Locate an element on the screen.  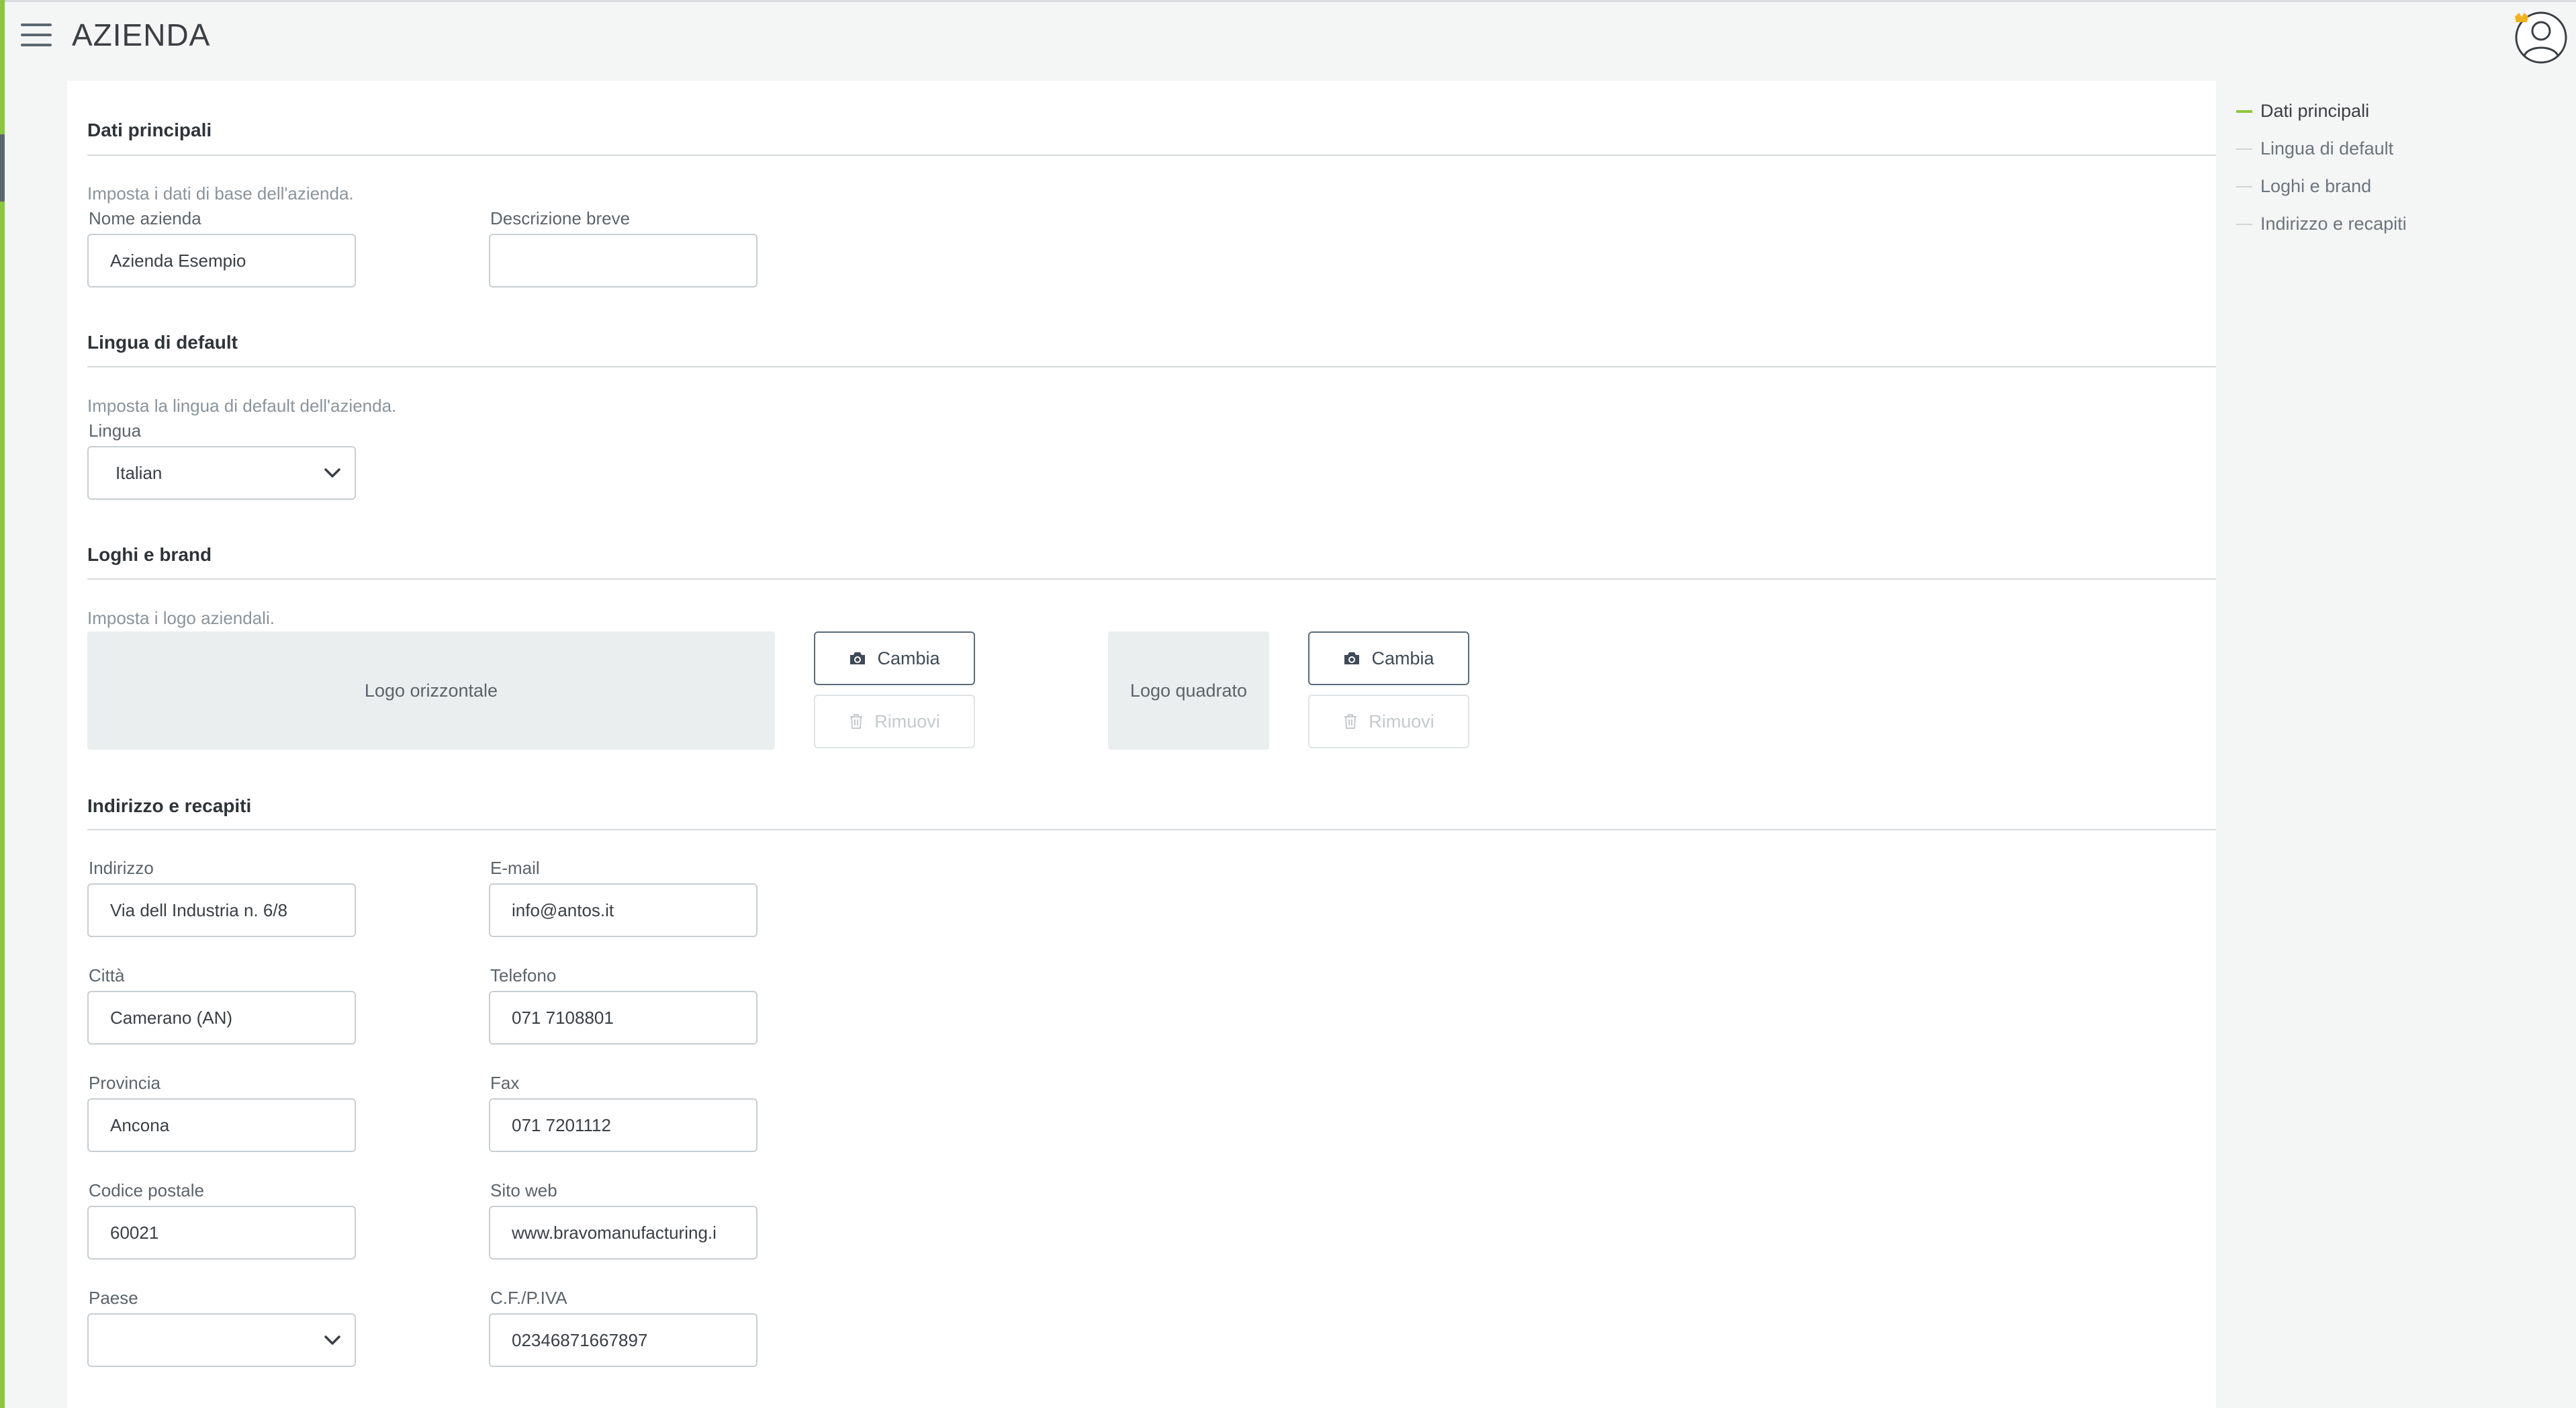
section-title-logos: Loghi e brand is located at coordinates (149, 554).